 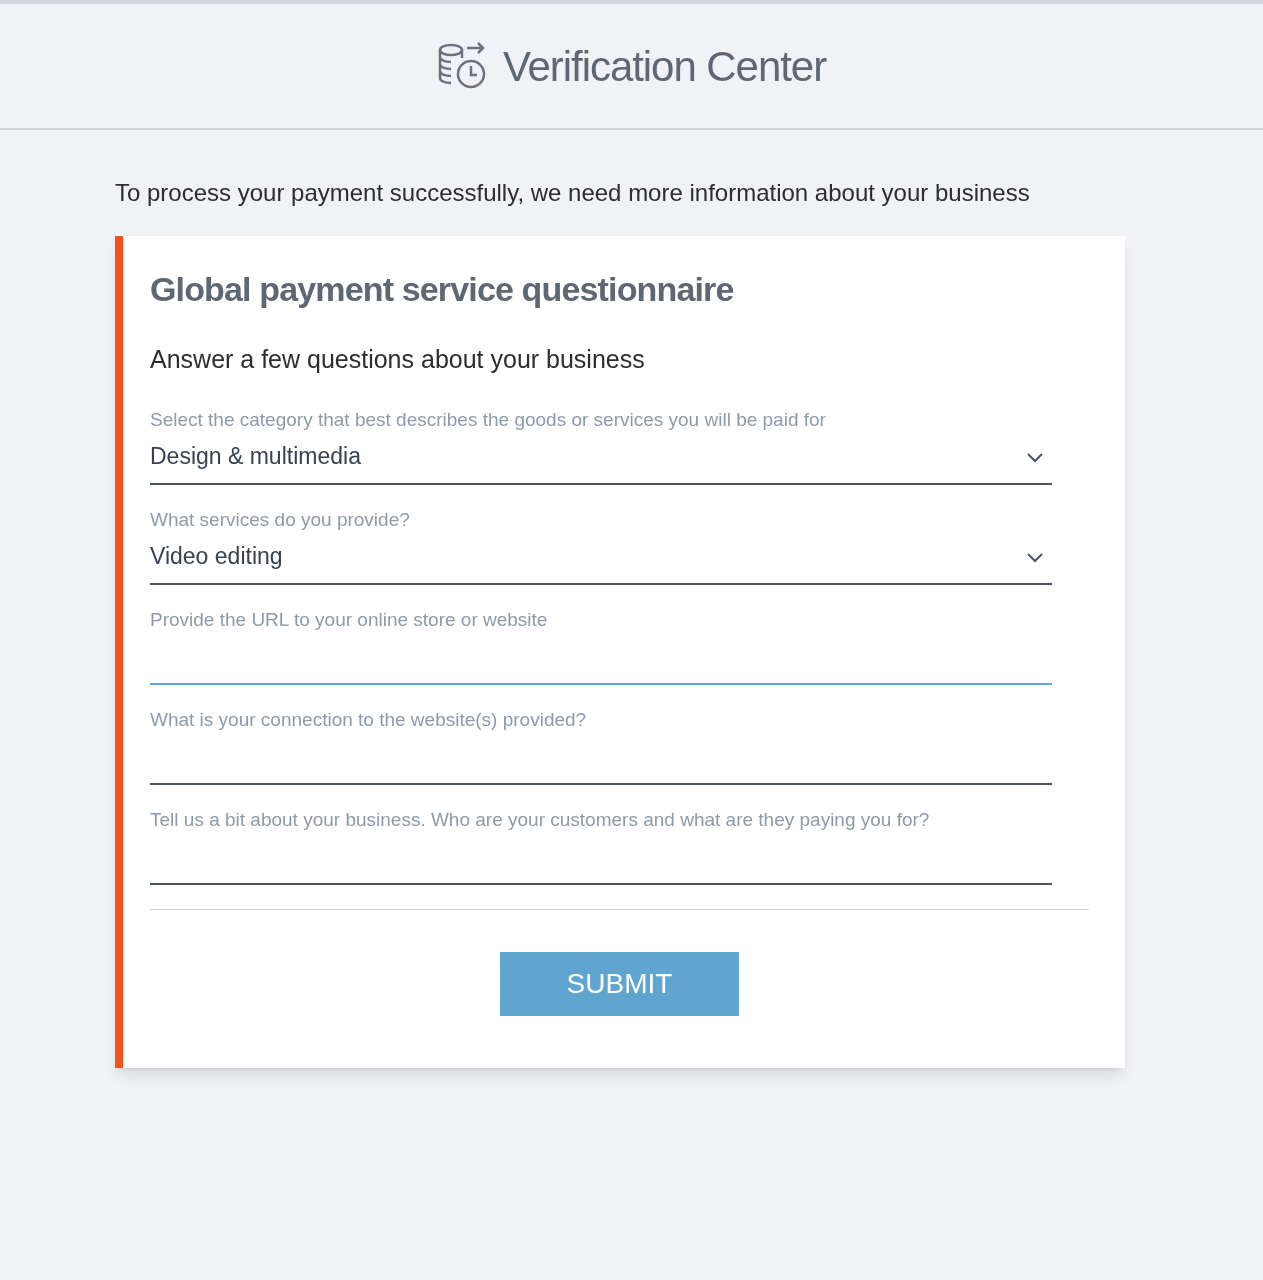 I want to click on card-title: Global payment service questionnaire, so click(x=442, y=289).